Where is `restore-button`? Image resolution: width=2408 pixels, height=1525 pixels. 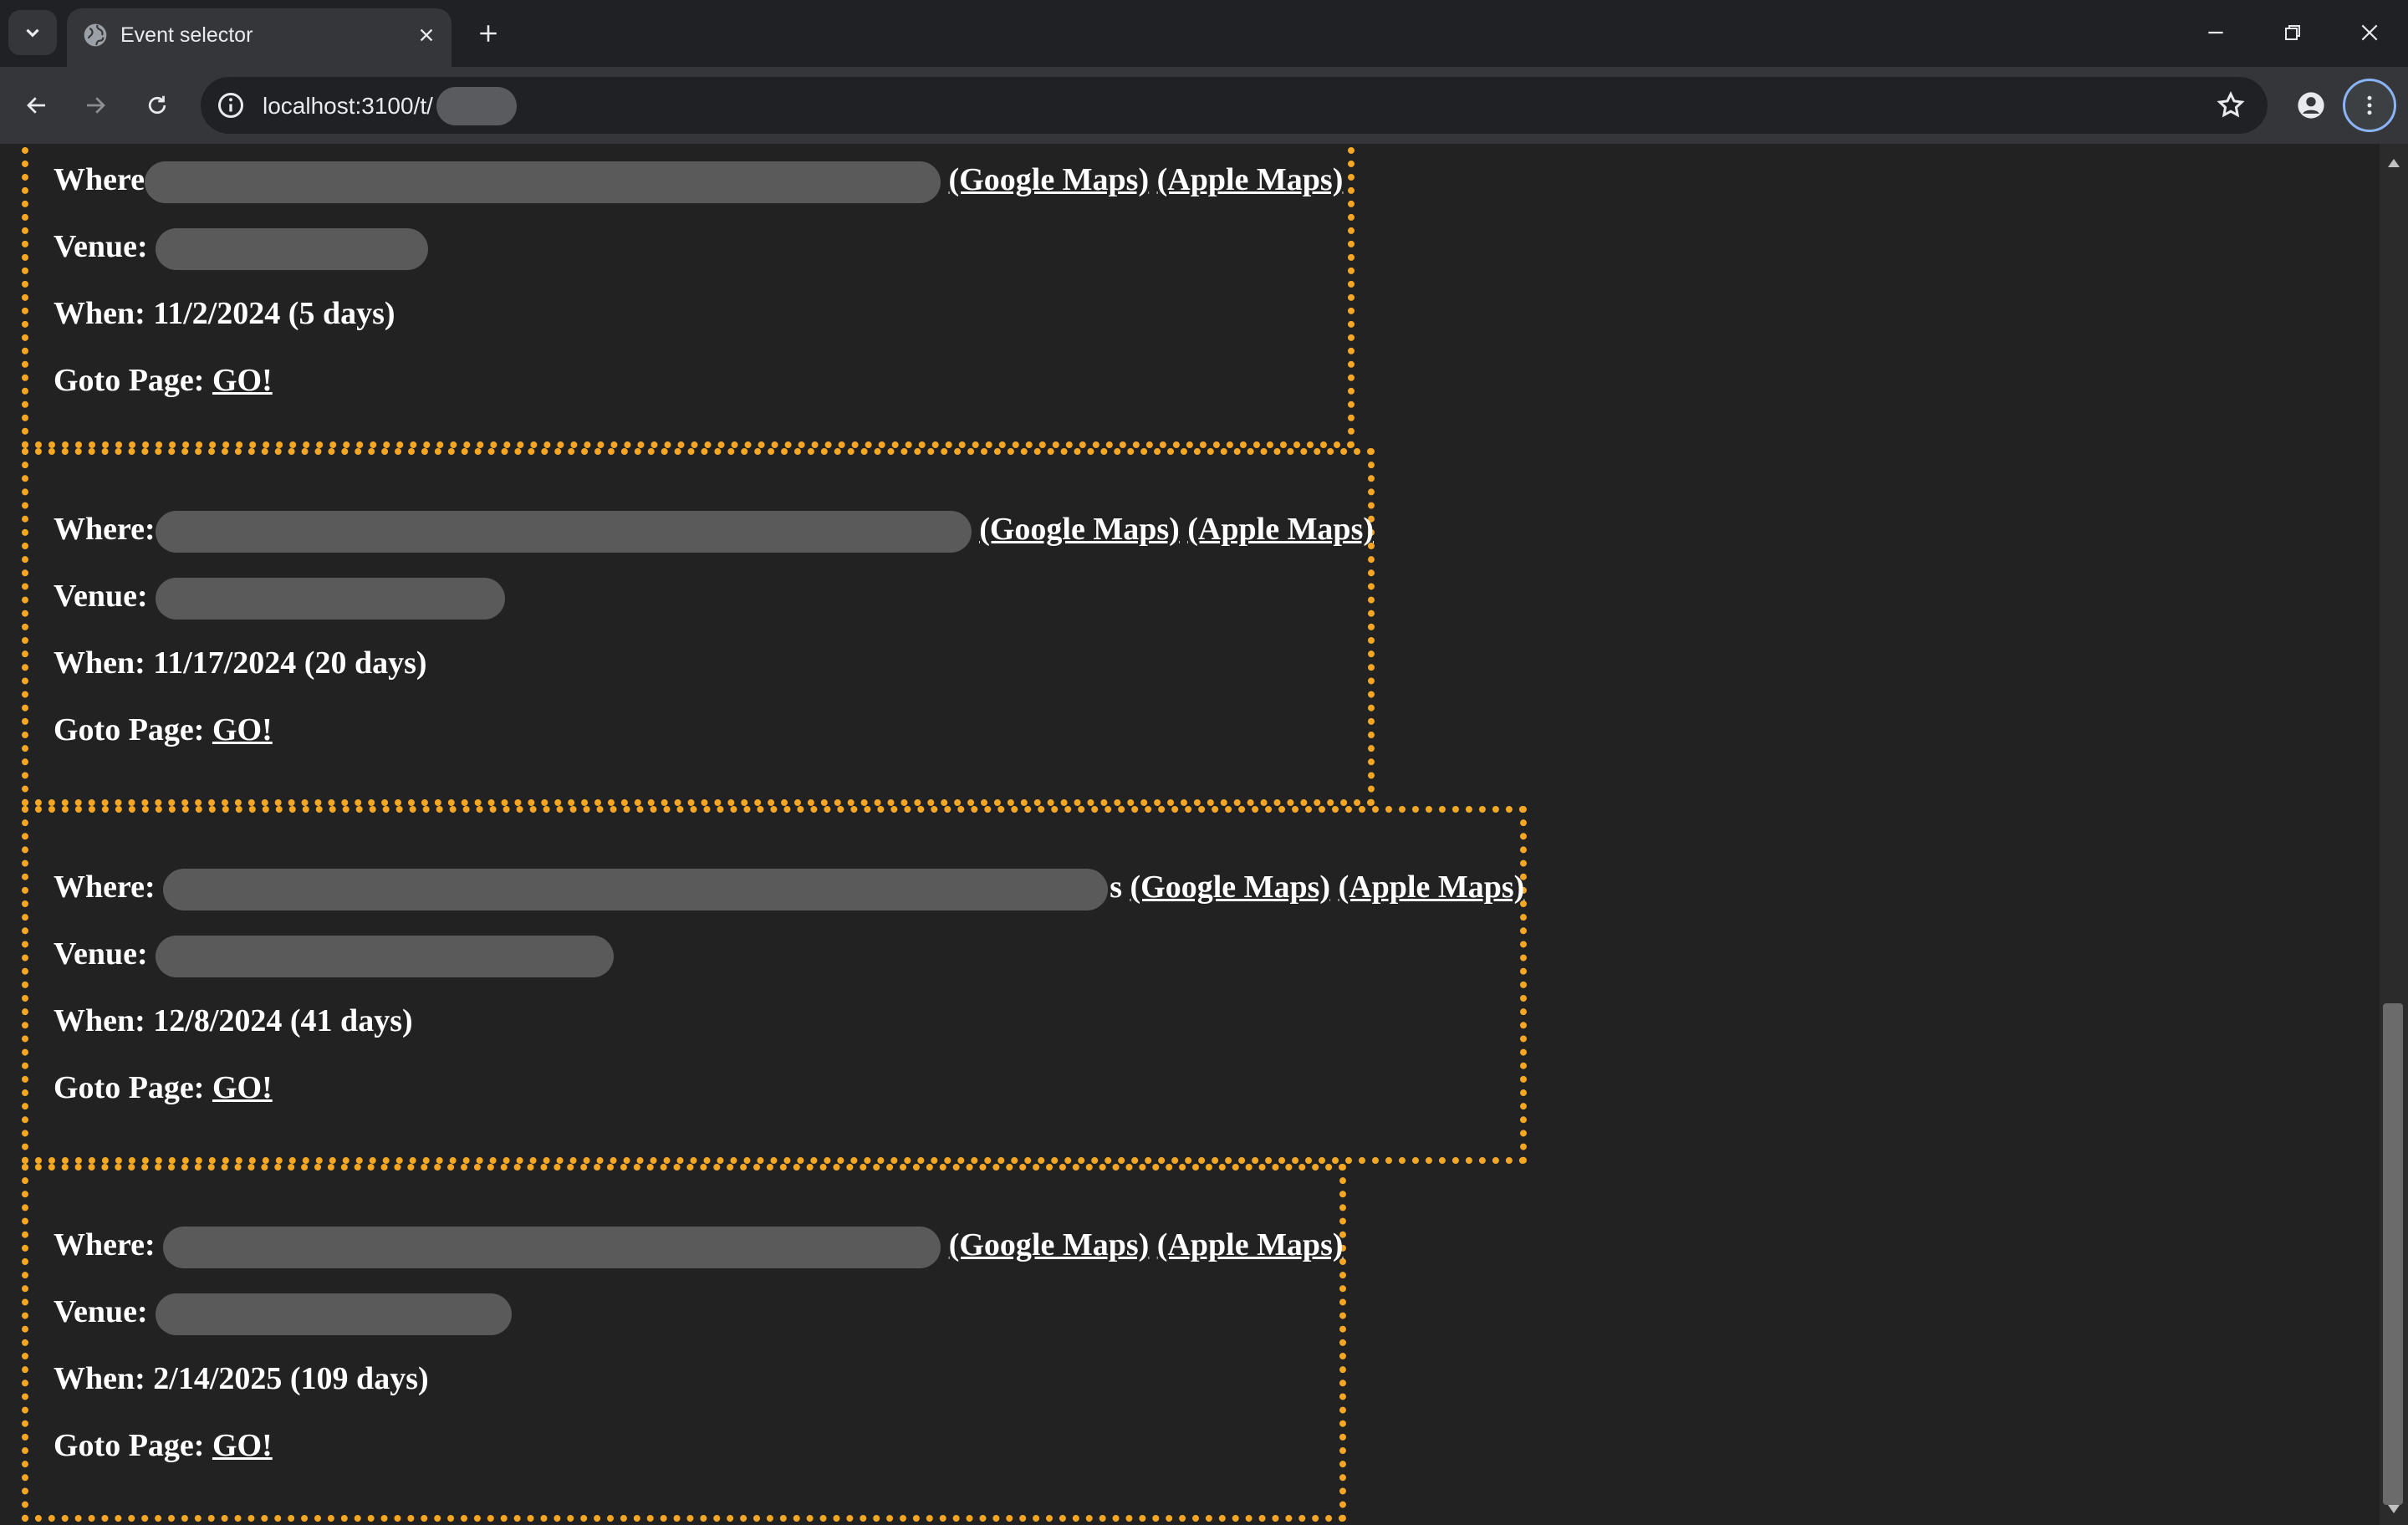
restore-button is located at coordinates (2293, 33).